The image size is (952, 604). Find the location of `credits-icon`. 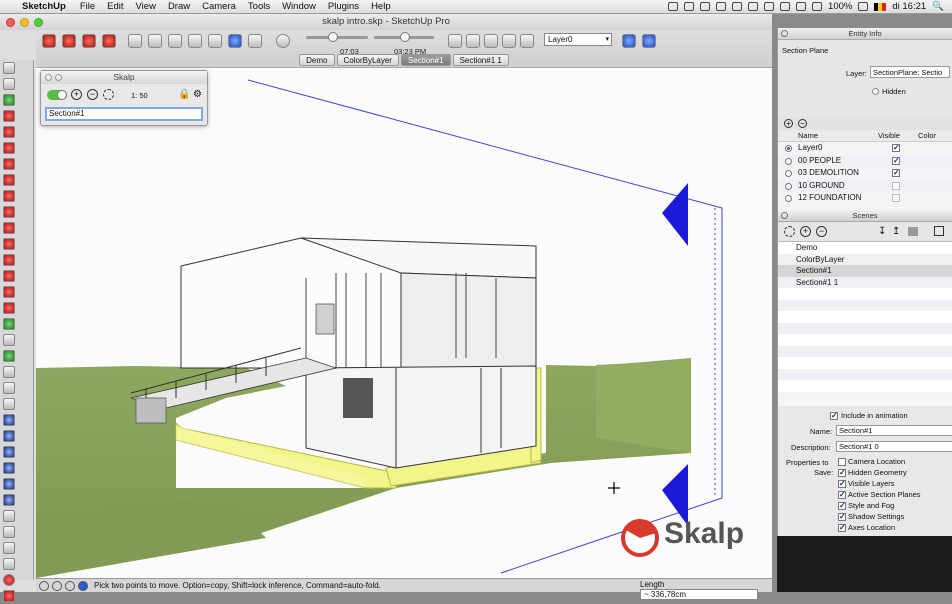

credits-icon is located at coordinates (57, 585).